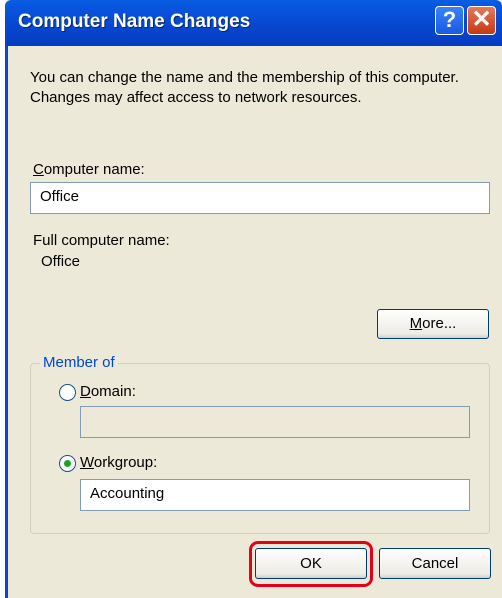  What do you see at coordinates (134, 21) in the screenshot?
I see `dialog-title: Computer Name Changes` at bounding box center [134, 21].